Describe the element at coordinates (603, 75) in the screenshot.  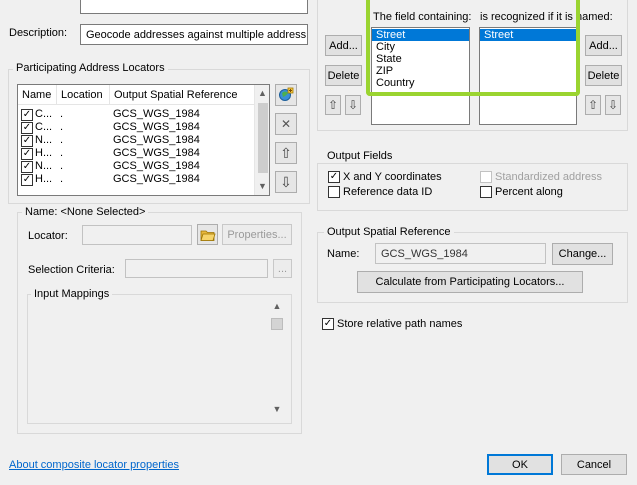
I see `delete-name-button: Delete` at that location.